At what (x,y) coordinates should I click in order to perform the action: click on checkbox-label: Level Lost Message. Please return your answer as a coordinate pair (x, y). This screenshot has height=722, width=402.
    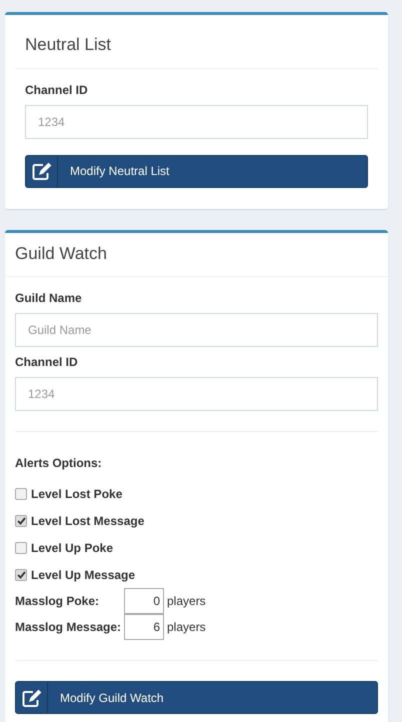
    Looking at the image, I should click on (87, 521).